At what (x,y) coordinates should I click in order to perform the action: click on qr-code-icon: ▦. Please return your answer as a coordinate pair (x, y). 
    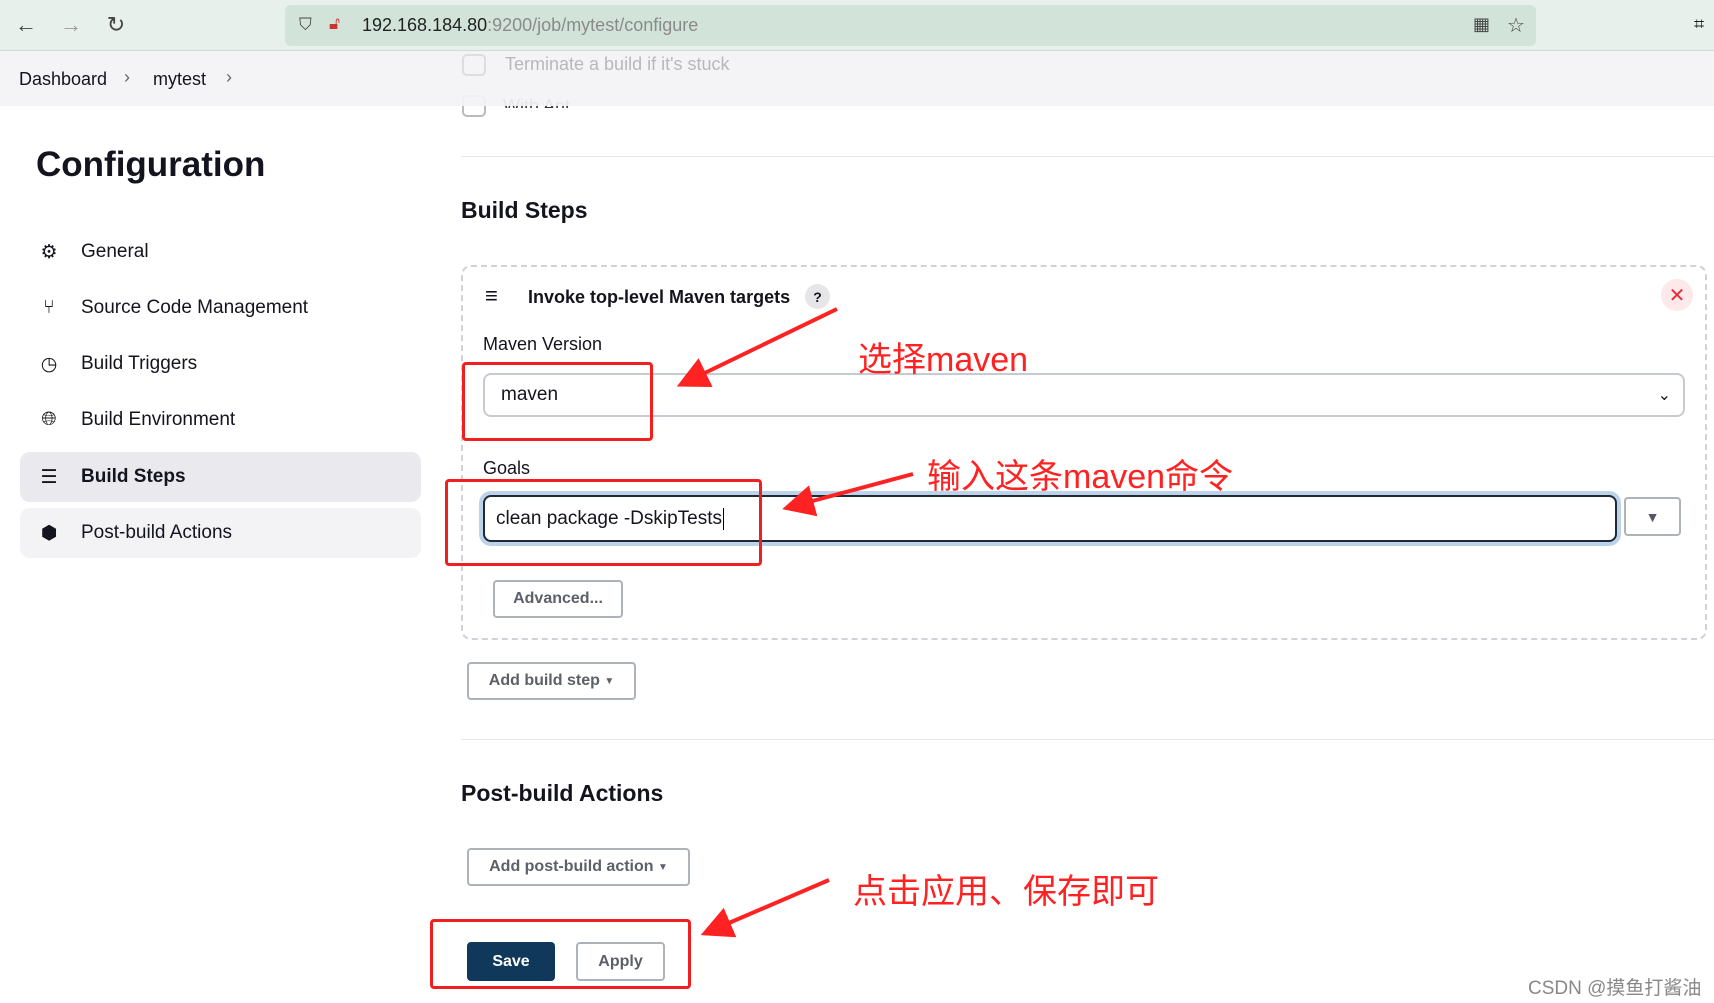
    Looking at the image, I should click on (1481, 24).